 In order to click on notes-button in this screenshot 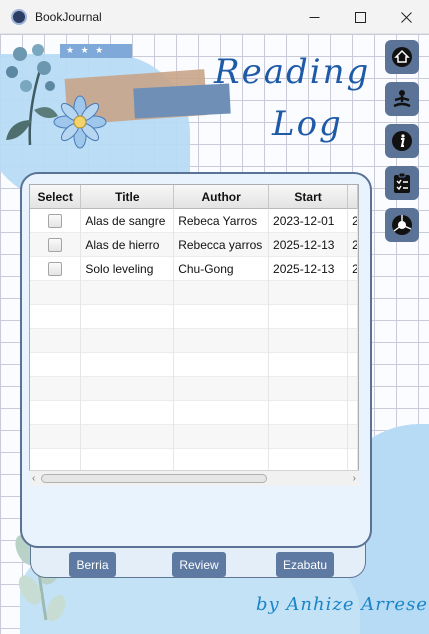, I will do `click(402, 183)`.